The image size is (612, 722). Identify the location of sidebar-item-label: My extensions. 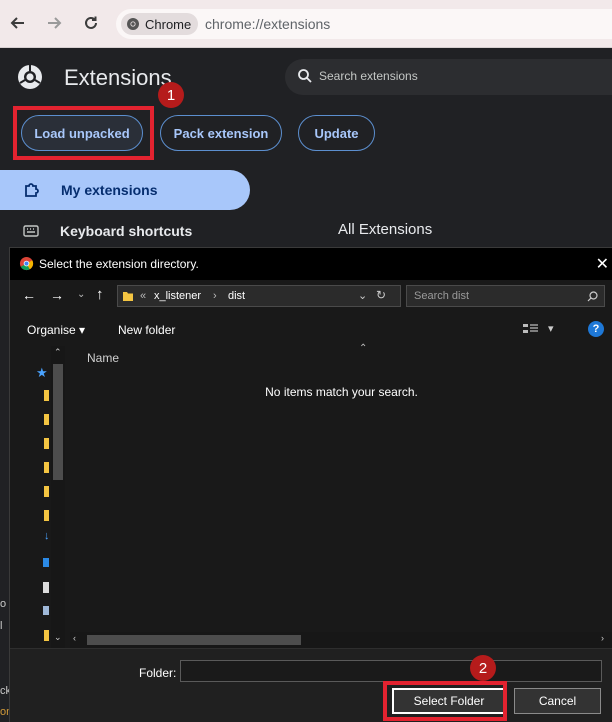
(109, 190).